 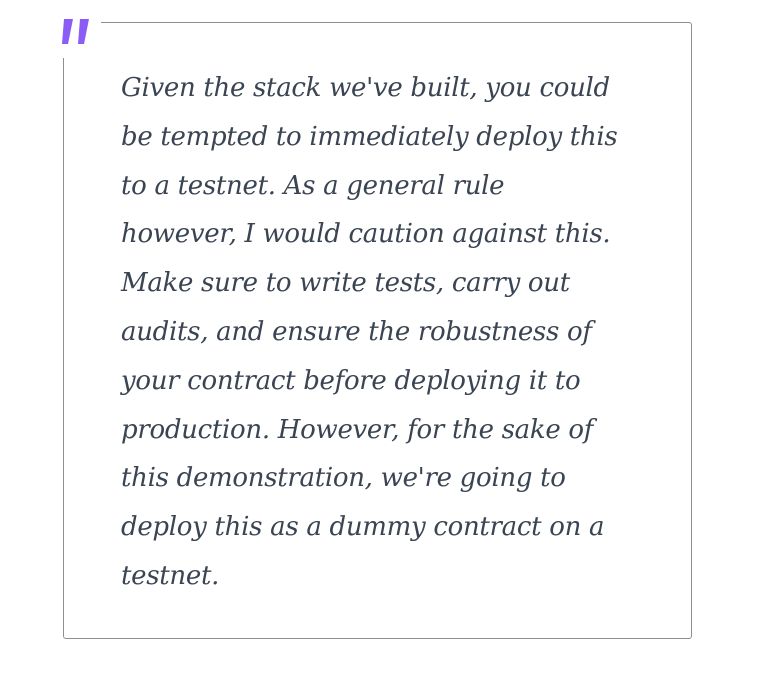 What do you see at coordinates (170, 575) in the screenshot?
I see `quote-line: testnet.` at bounding box center [170, 575].